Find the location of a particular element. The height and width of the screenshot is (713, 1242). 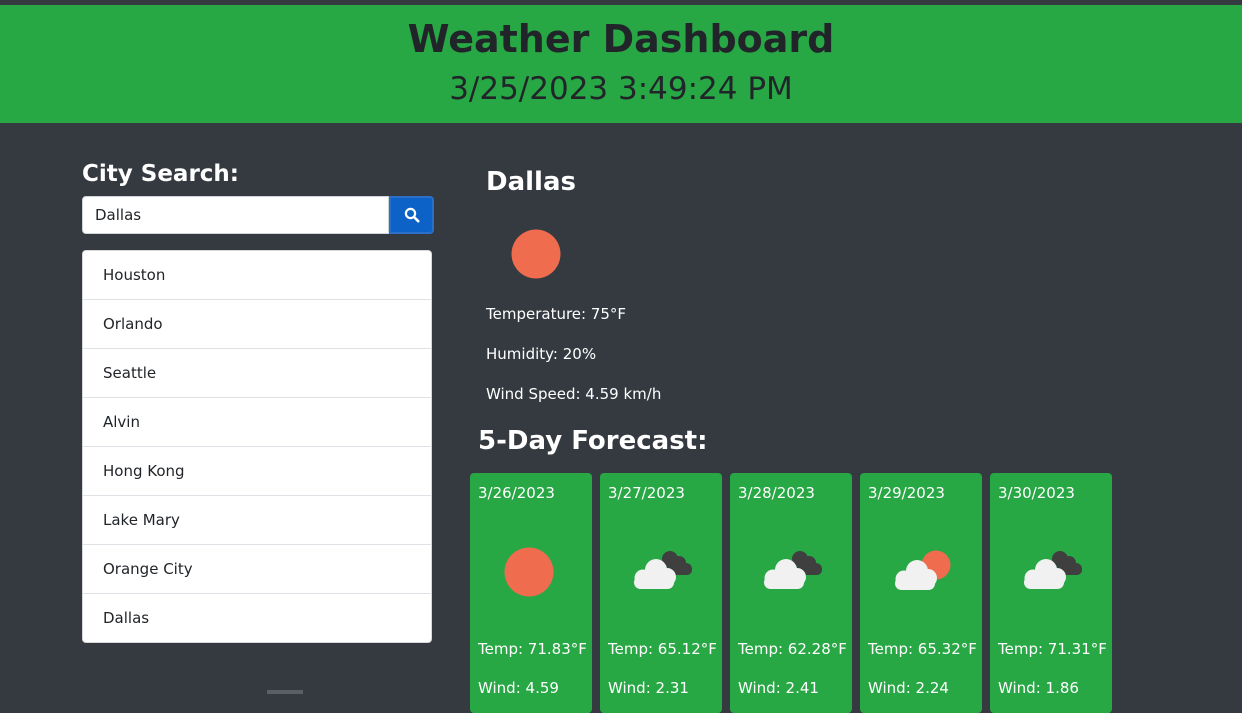

search-icon is located at coordinates (411, 215).